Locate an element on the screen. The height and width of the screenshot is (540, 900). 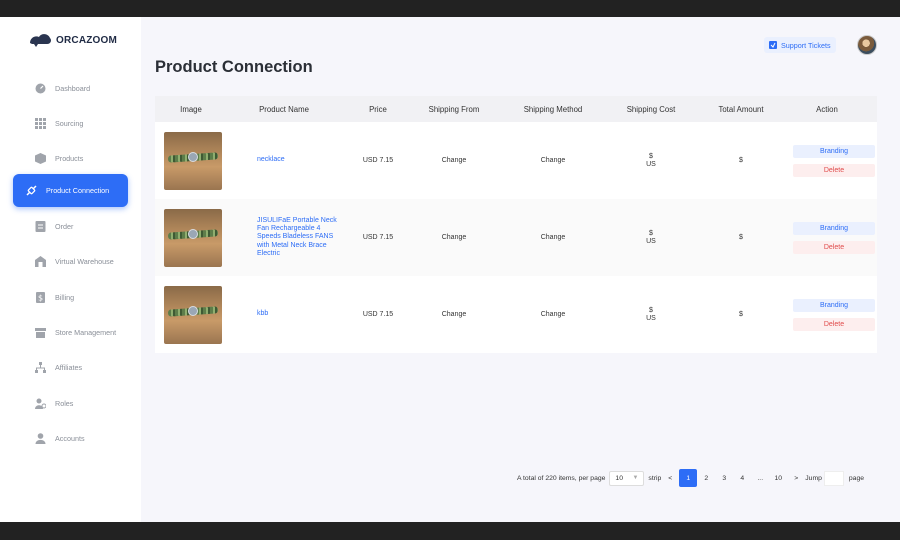
billing-icon: $ is located at coordinates (40, 297).